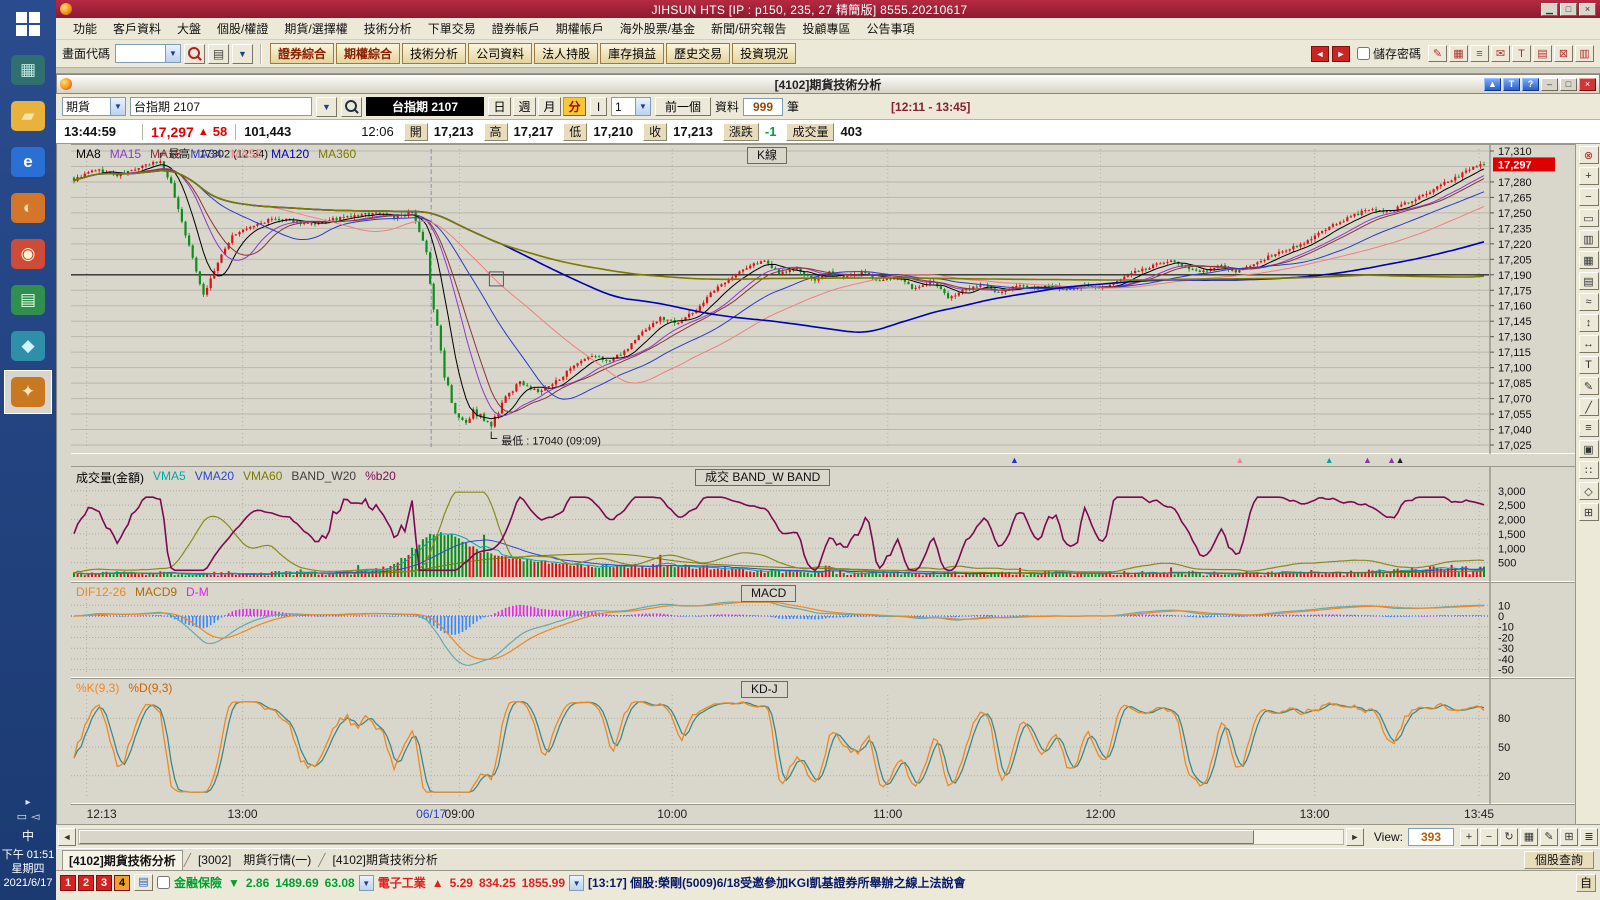  What do you see at coordinates (598, 106) in the screenshot?
I see `indicator-i-button: I` at bounding box center [598, 106].